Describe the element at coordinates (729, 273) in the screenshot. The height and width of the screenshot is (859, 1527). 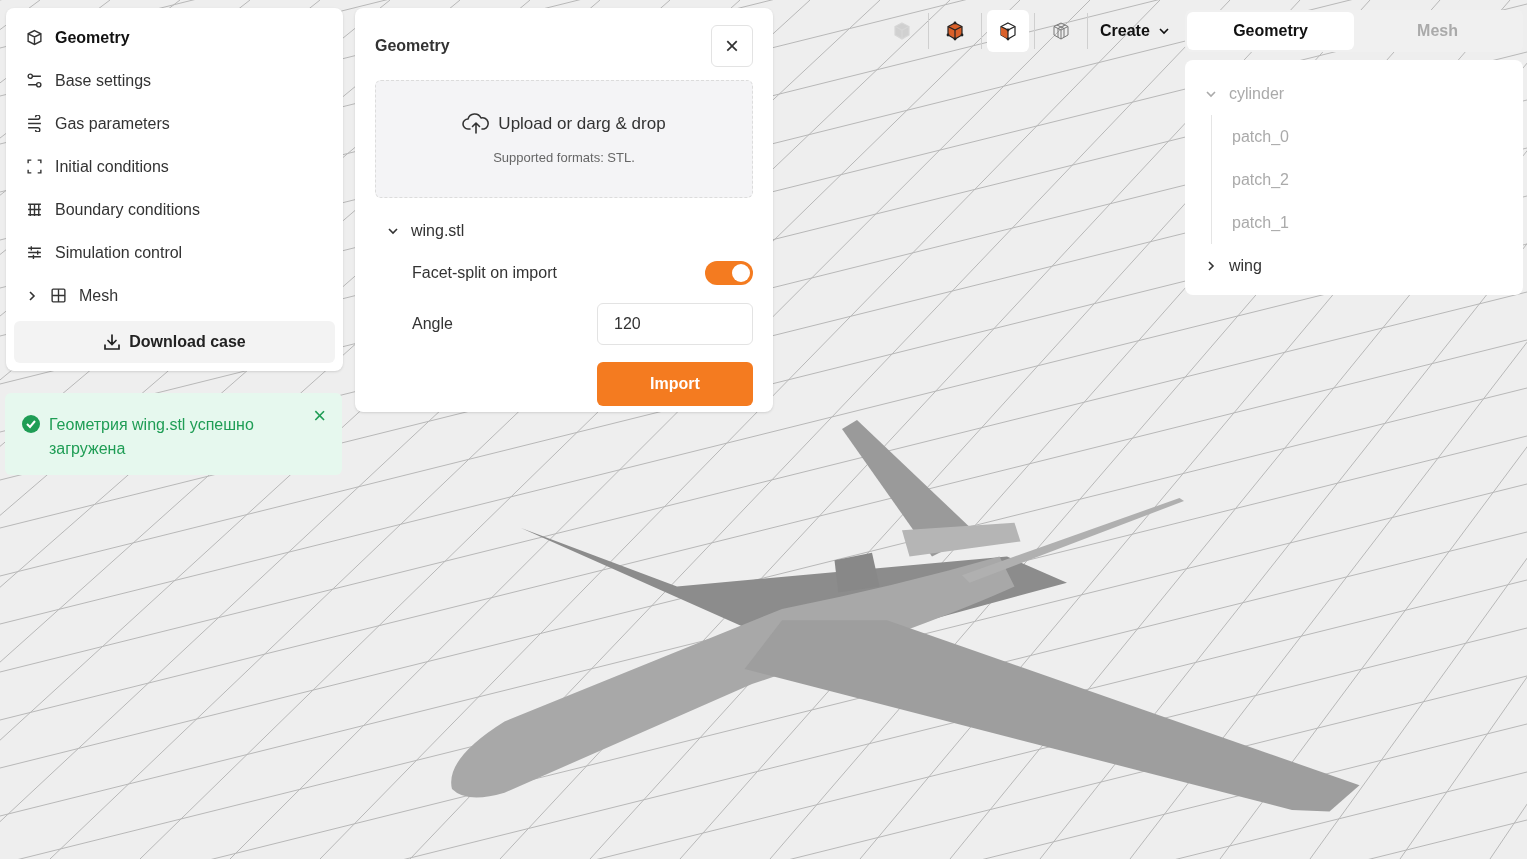
I see `facet-split-toggle` at that location.